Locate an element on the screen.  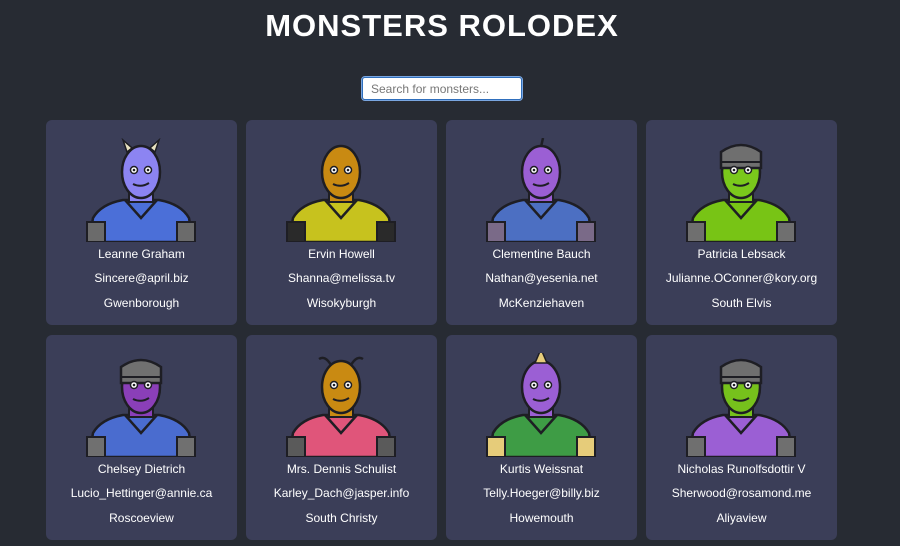
monster-email: Telly.Hoeger@billy.biz is located at coordinates (541, 493).